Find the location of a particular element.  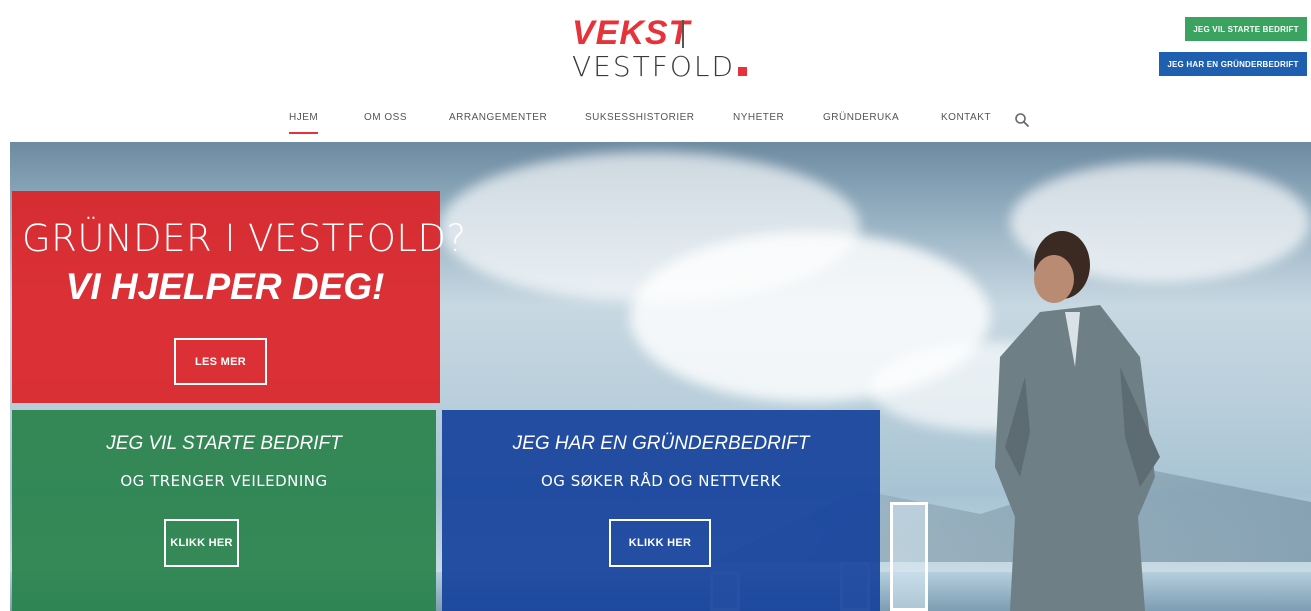

read-more-button: LES MER is located at coordinates (220, 361).